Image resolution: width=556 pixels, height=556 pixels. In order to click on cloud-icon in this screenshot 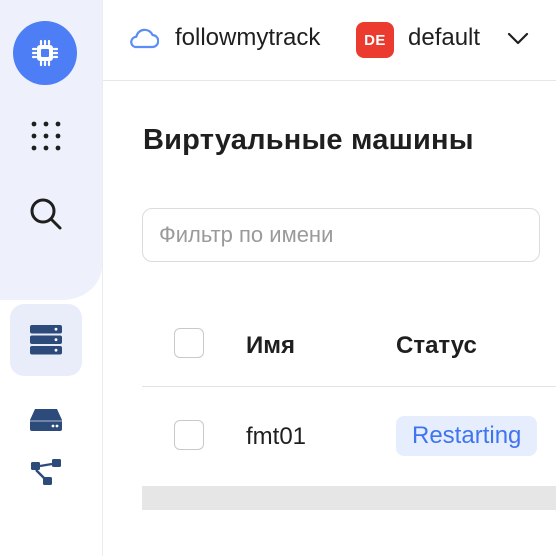, I will do `click(144, 38)`.